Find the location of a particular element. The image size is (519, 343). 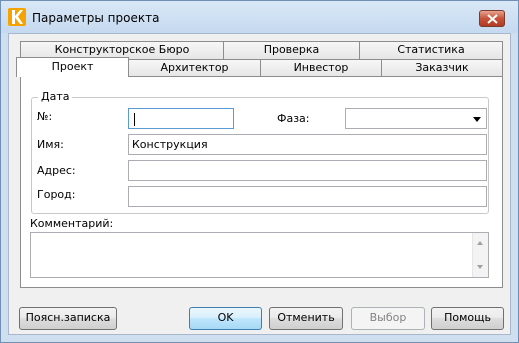

address-label: Адрес: is located at coordinates (56, 170).